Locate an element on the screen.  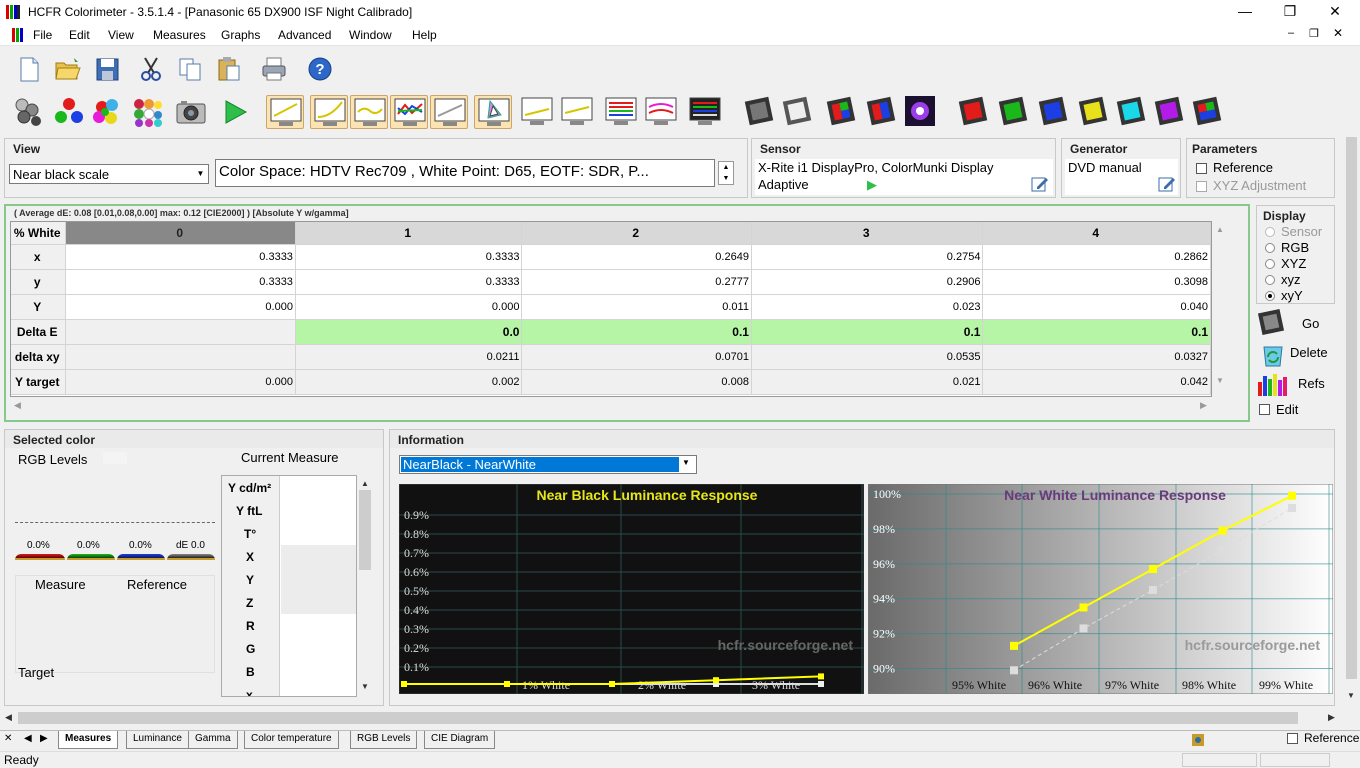
status-reference-checkbox is located at coordinates (1292, 738).